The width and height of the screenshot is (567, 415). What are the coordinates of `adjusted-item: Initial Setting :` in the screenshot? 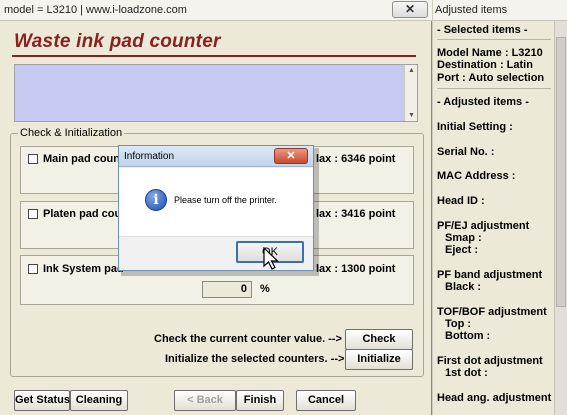 It's located at (475, 127).